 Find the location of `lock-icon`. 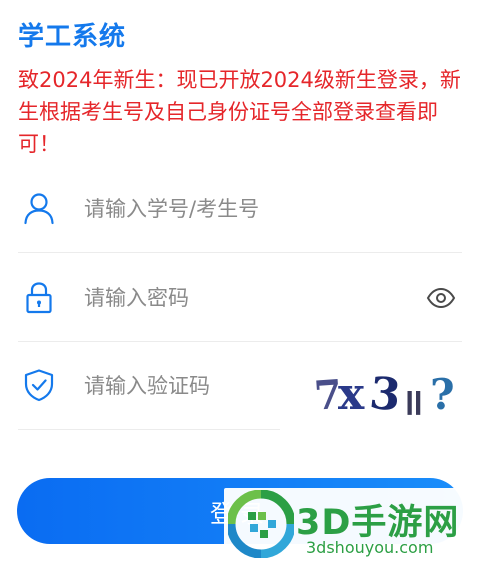

lock-icon is located at coordinates (39, 298).